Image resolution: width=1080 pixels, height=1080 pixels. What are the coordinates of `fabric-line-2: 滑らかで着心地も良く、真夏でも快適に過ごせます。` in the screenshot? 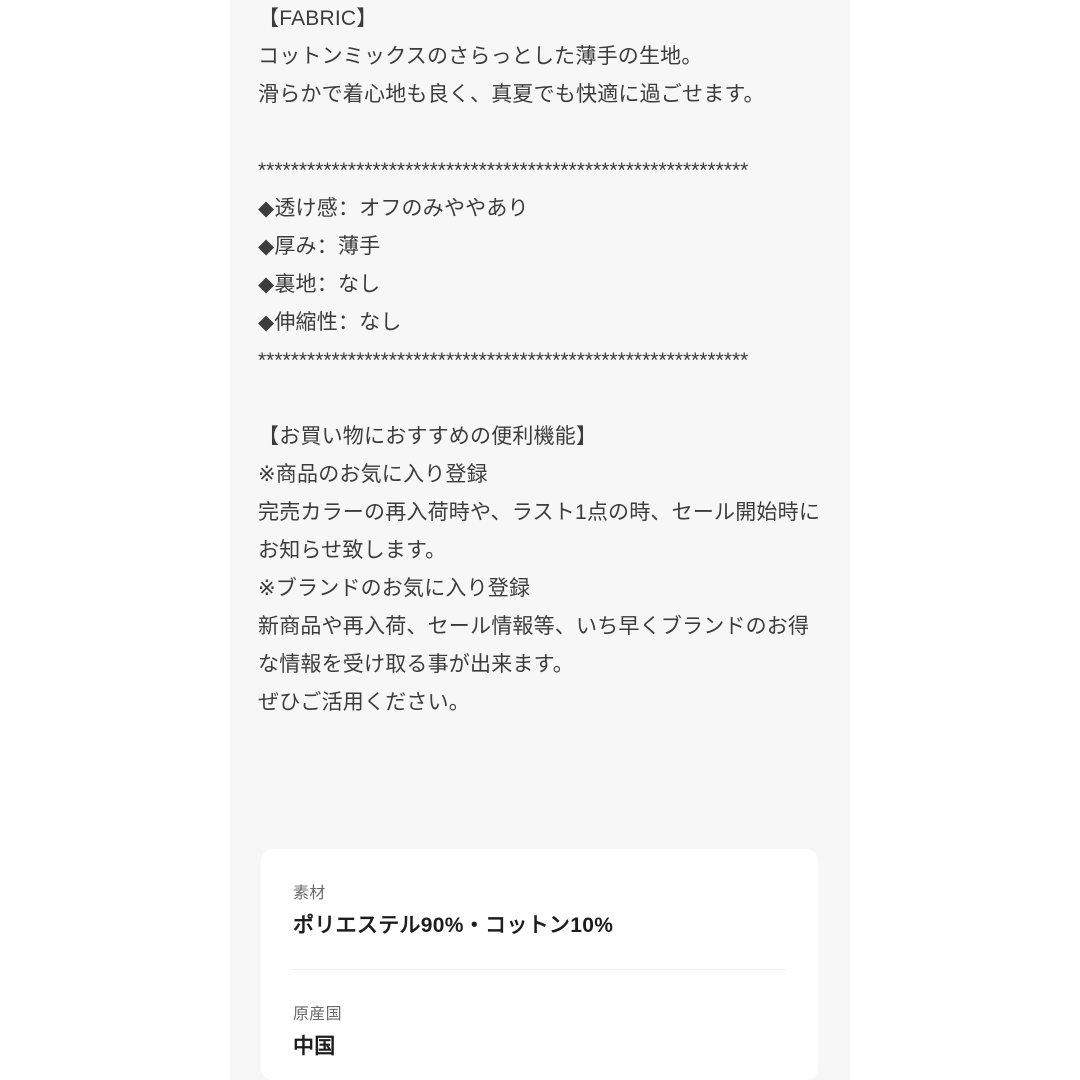 It's located at (511, 94).